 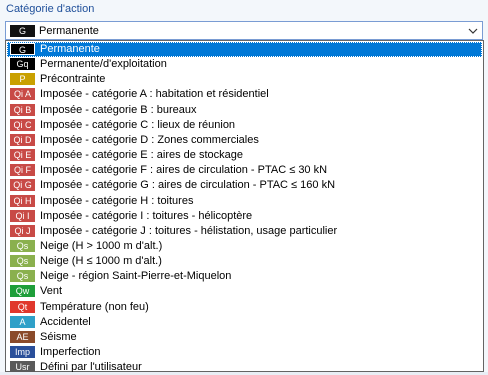 What do you see at coordinates (244, 30) in the screenshot?
I see `action-category-combobox: G Permanente` at bounding box center [244, 30].